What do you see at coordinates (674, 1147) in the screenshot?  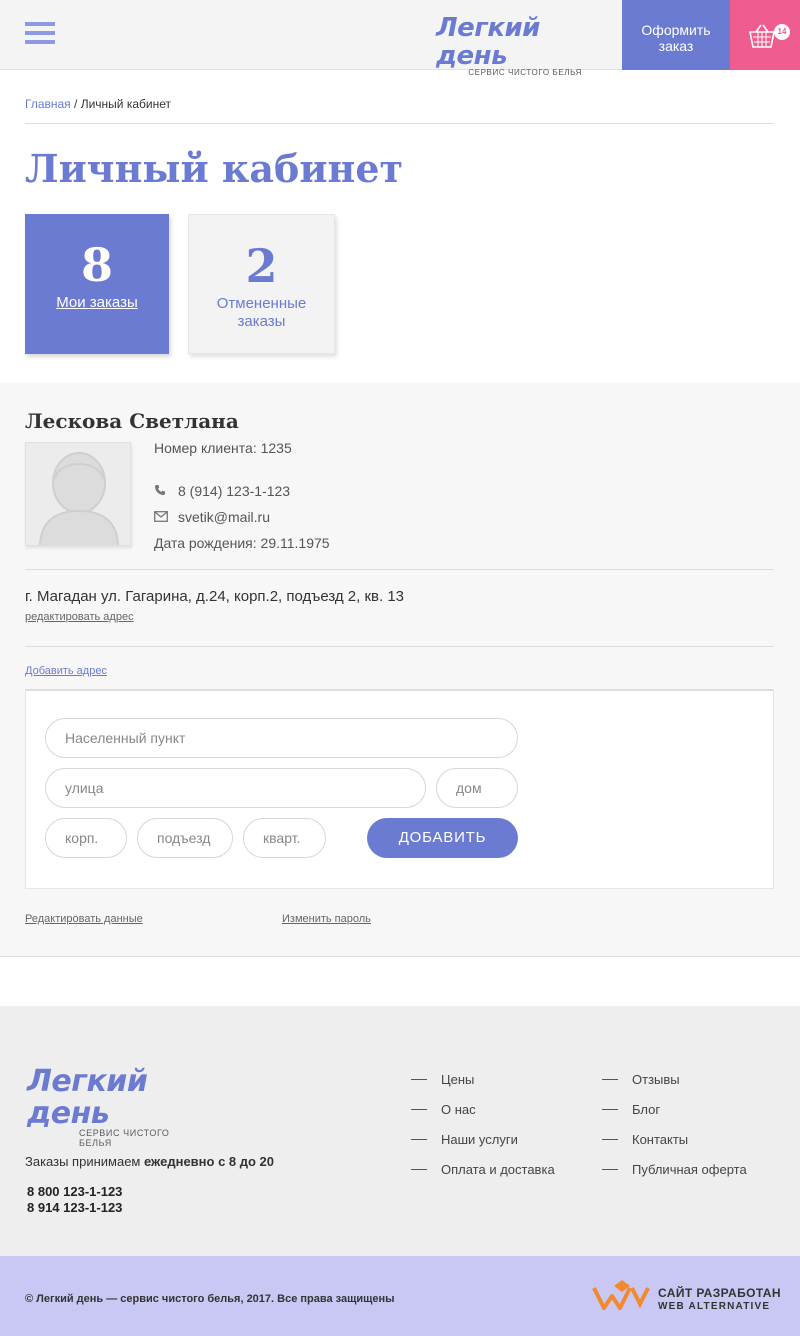 I see `footer-link-contacts: Контакты` at bounding box center [674, 1147].